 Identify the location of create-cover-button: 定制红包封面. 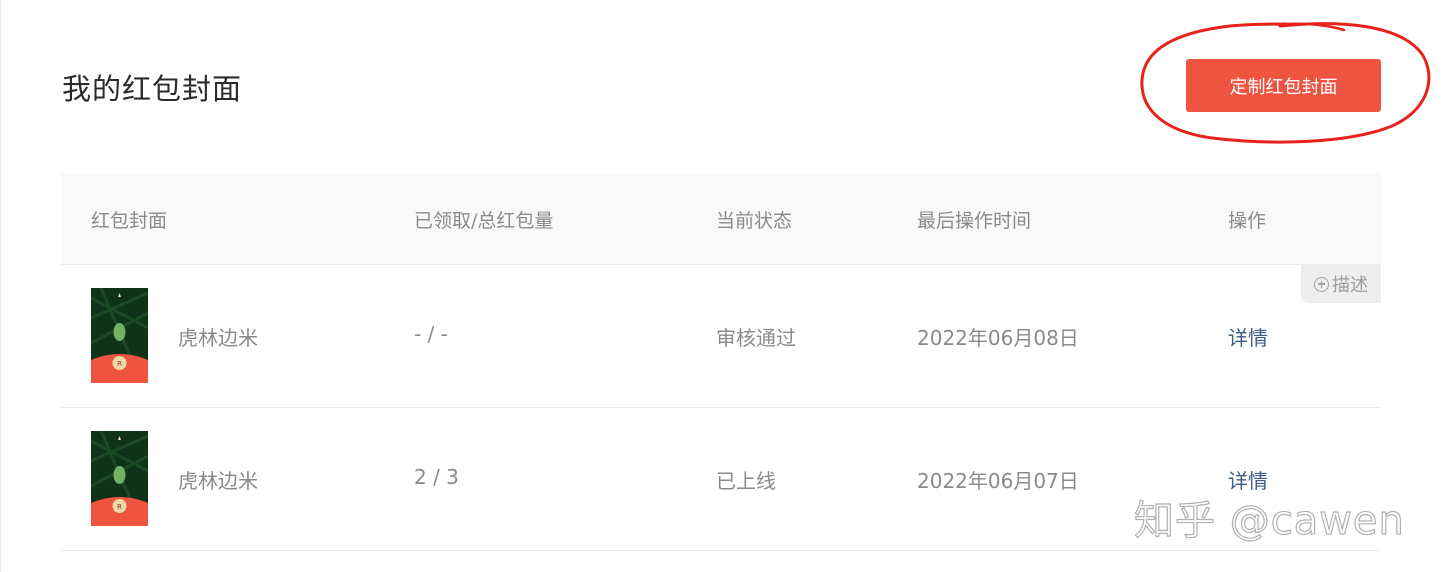
(1283, 85).